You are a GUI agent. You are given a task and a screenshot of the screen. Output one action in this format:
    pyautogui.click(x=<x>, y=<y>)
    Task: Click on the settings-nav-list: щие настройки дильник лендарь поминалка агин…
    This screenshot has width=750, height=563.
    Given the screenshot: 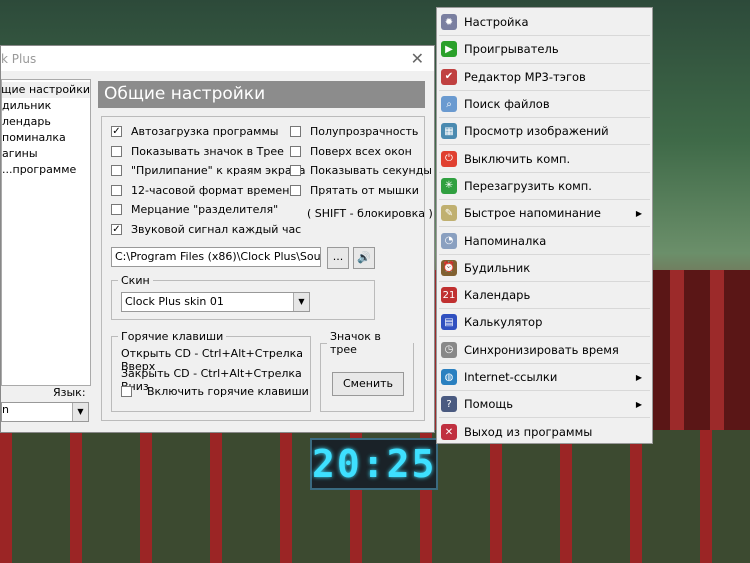 What is the action you would take?
    pyautogui.click(x=46, y=232)
    